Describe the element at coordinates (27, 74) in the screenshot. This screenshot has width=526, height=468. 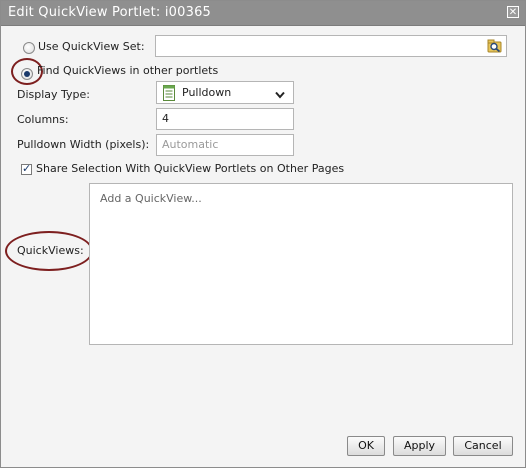
I see `find-quickviews-radio` at that location.